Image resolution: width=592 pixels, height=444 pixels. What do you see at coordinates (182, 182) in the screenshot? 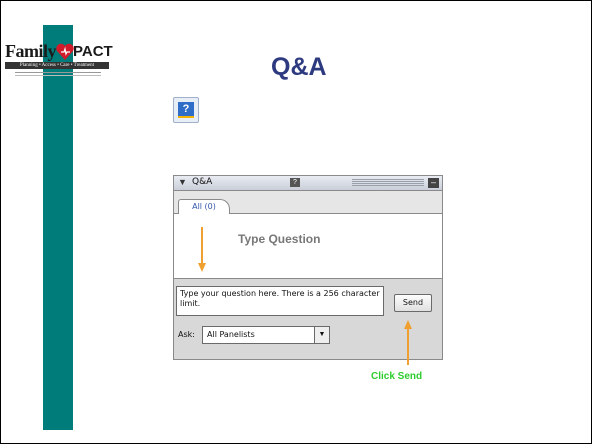
I see `collapse-icon: ▼` at bounding box center [182, 182].